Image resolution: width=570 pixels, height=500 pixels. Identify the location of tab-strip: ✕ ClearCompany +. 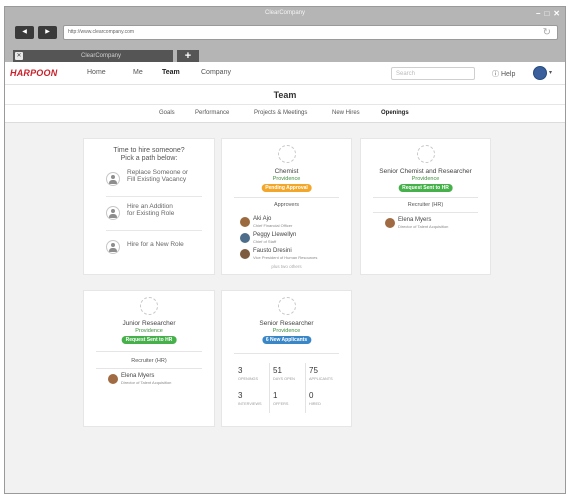
(285, 53).